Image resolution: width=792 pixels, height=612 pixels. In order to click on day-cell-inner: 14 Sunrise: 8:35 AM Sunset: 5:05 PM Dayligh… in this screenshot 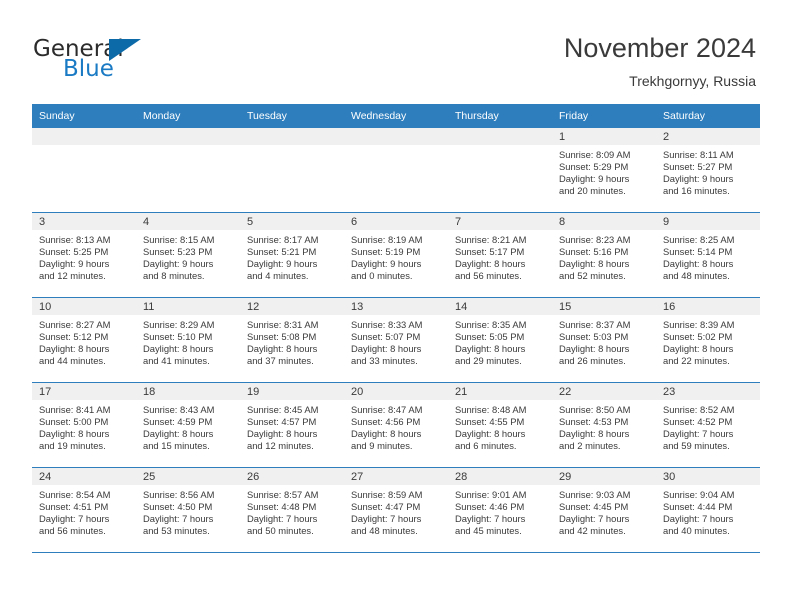, I will do `click(500, 340)`.